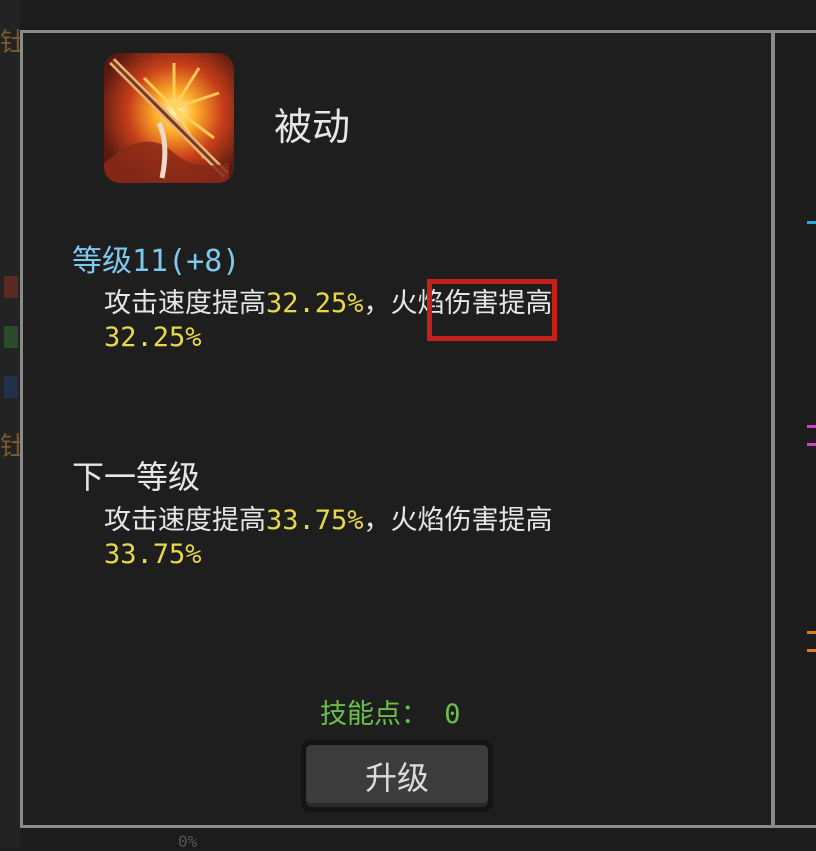 The image size is (816, 851). Describe the element at coordinates (136, 477) in the screenshot. I see `next-level-heading: 下一等级` at that location.